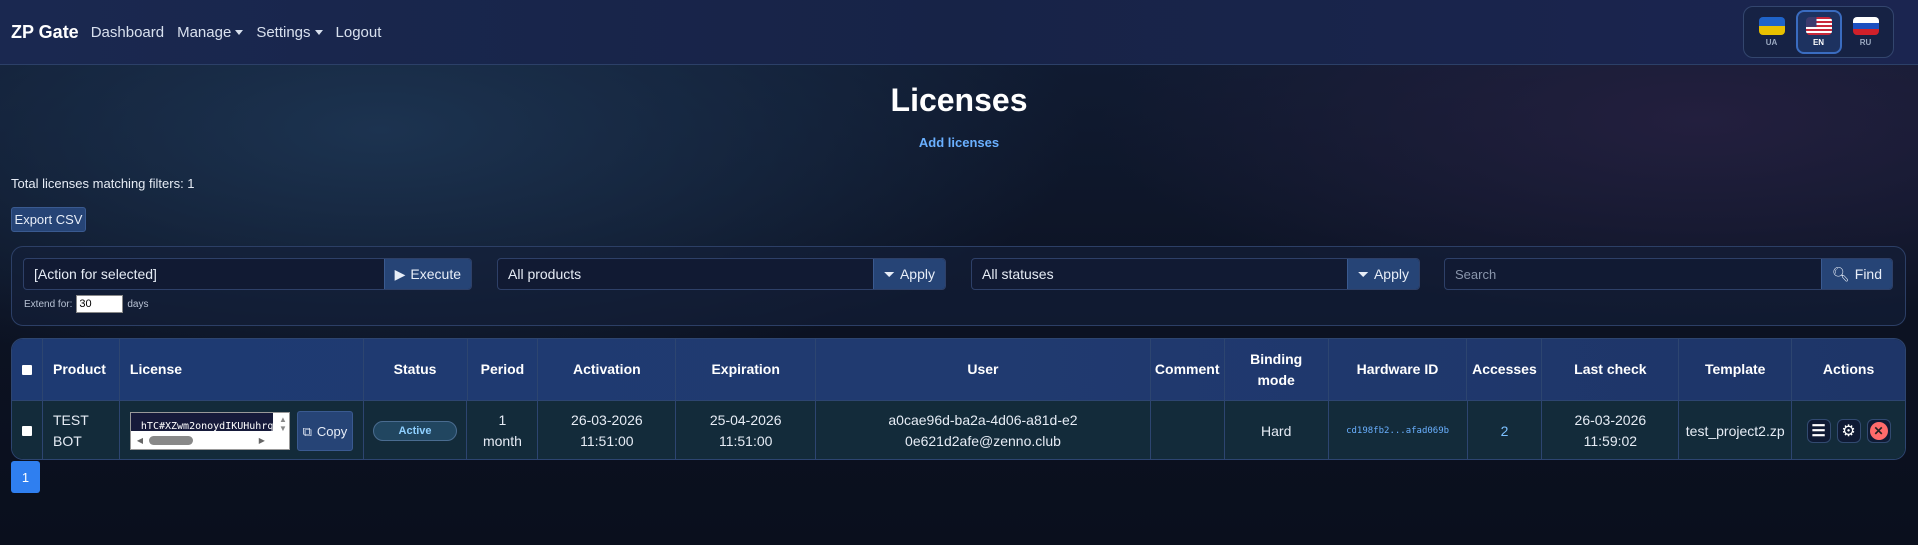 This screenshot has height=545, width=1918. I want to click on ukraine-flag-icon, so click(1771, 26).